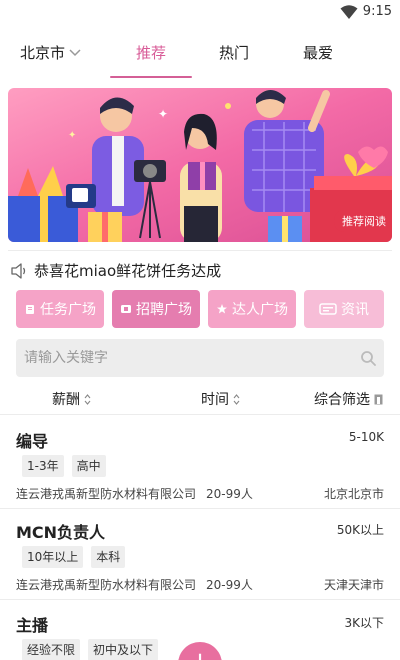 This screenshot has height=660, width=400. What do you see at coordinates (32, 441) in the screenshot?
I see `job-title: 编导` at bounding box center [32, 441].